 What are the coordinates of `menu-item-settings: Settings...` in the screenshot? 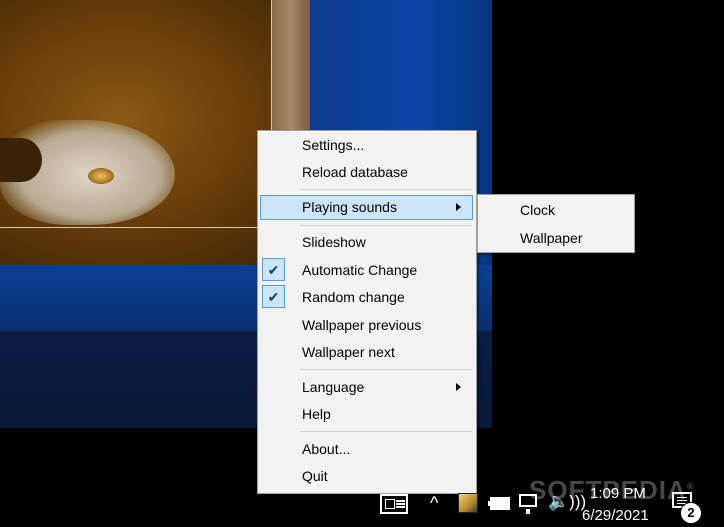 It's located at (366, 145).